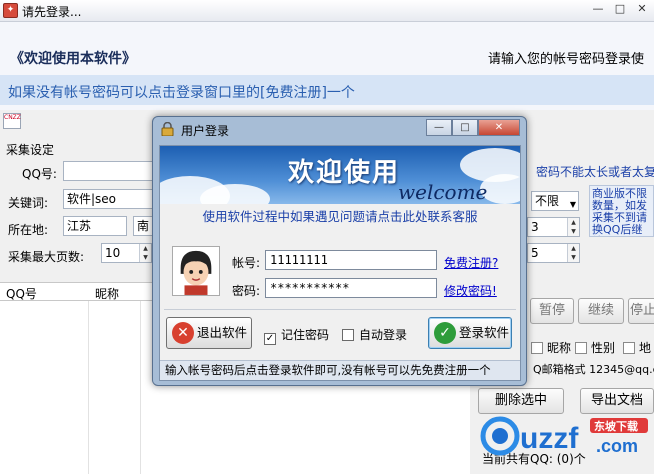  Describe the element at coordinates (471, 262) in the screenshot. I see `register-link: 免费注册?` at that location.